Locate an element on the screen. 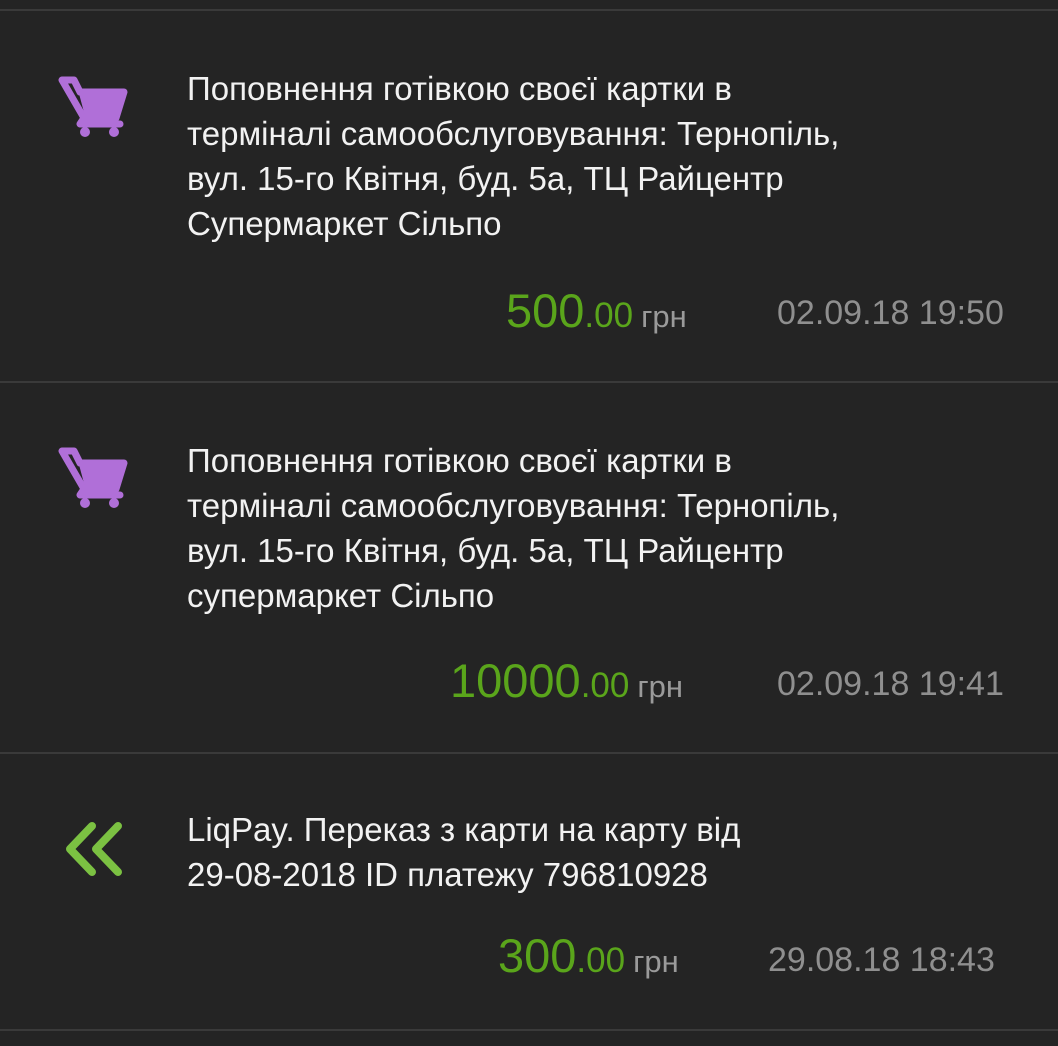  description-line: LiqPay. Переказ з карти на карту від is located at coordinates (464, 829).